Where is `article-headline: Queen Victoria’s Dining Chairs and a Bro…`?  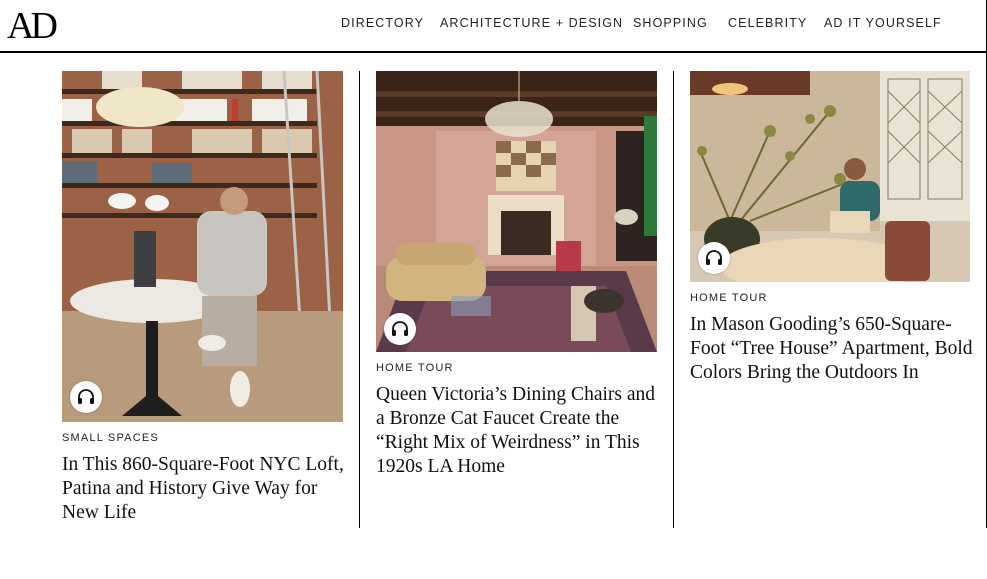
article-headline: Queen Victoria’s Dining Chairs and a Bro… is located at coordinates (521, 431).